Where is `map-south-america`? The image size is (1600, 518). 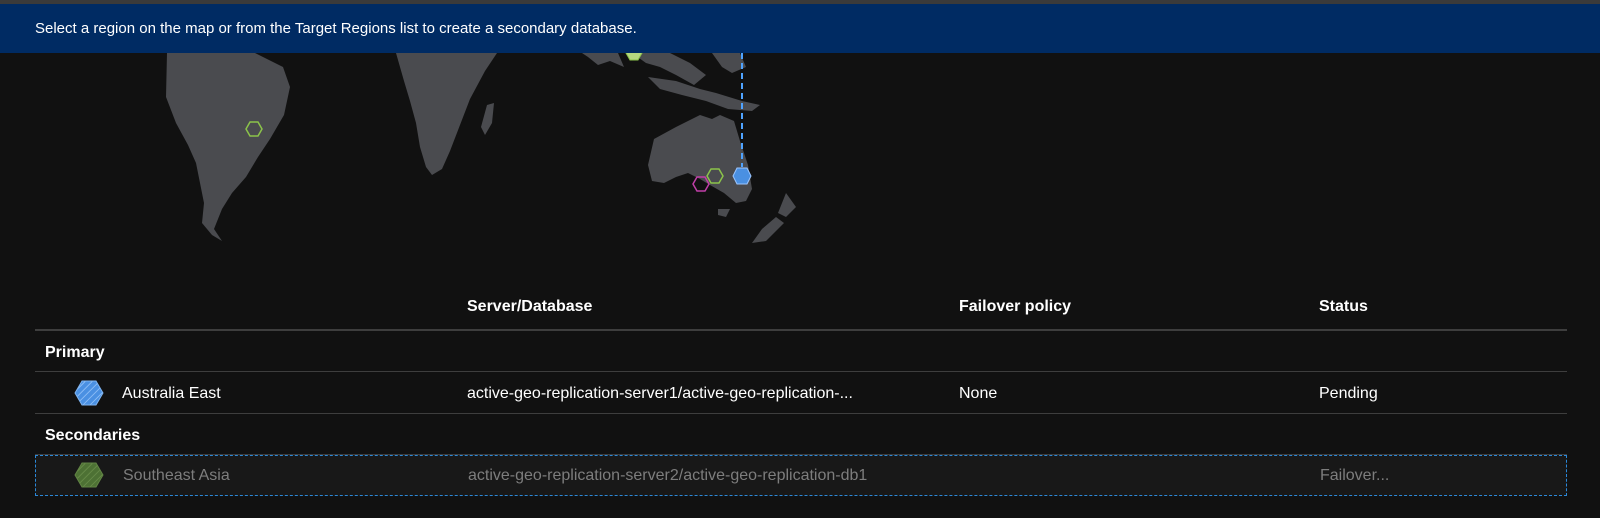 map-south-america is located at coordinates (228, 147).